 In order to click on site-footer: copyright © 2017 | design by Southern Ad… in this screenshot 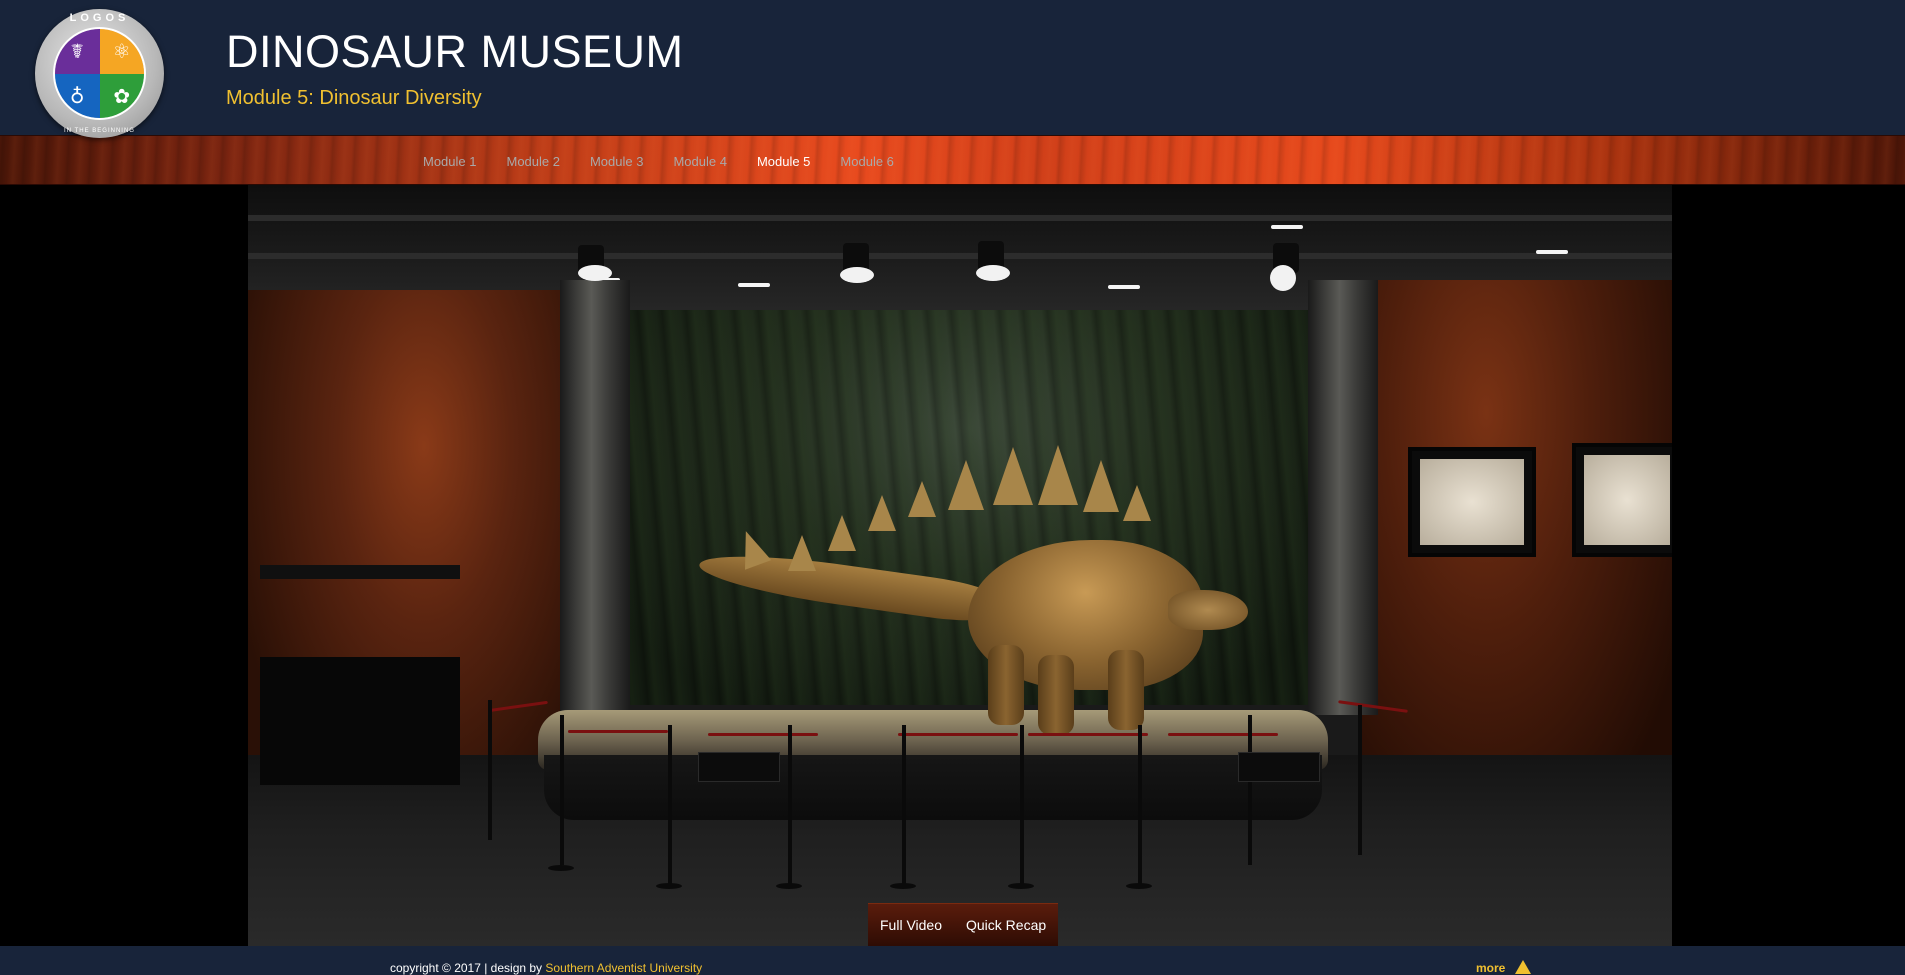, I will do `click(952, 960)`.